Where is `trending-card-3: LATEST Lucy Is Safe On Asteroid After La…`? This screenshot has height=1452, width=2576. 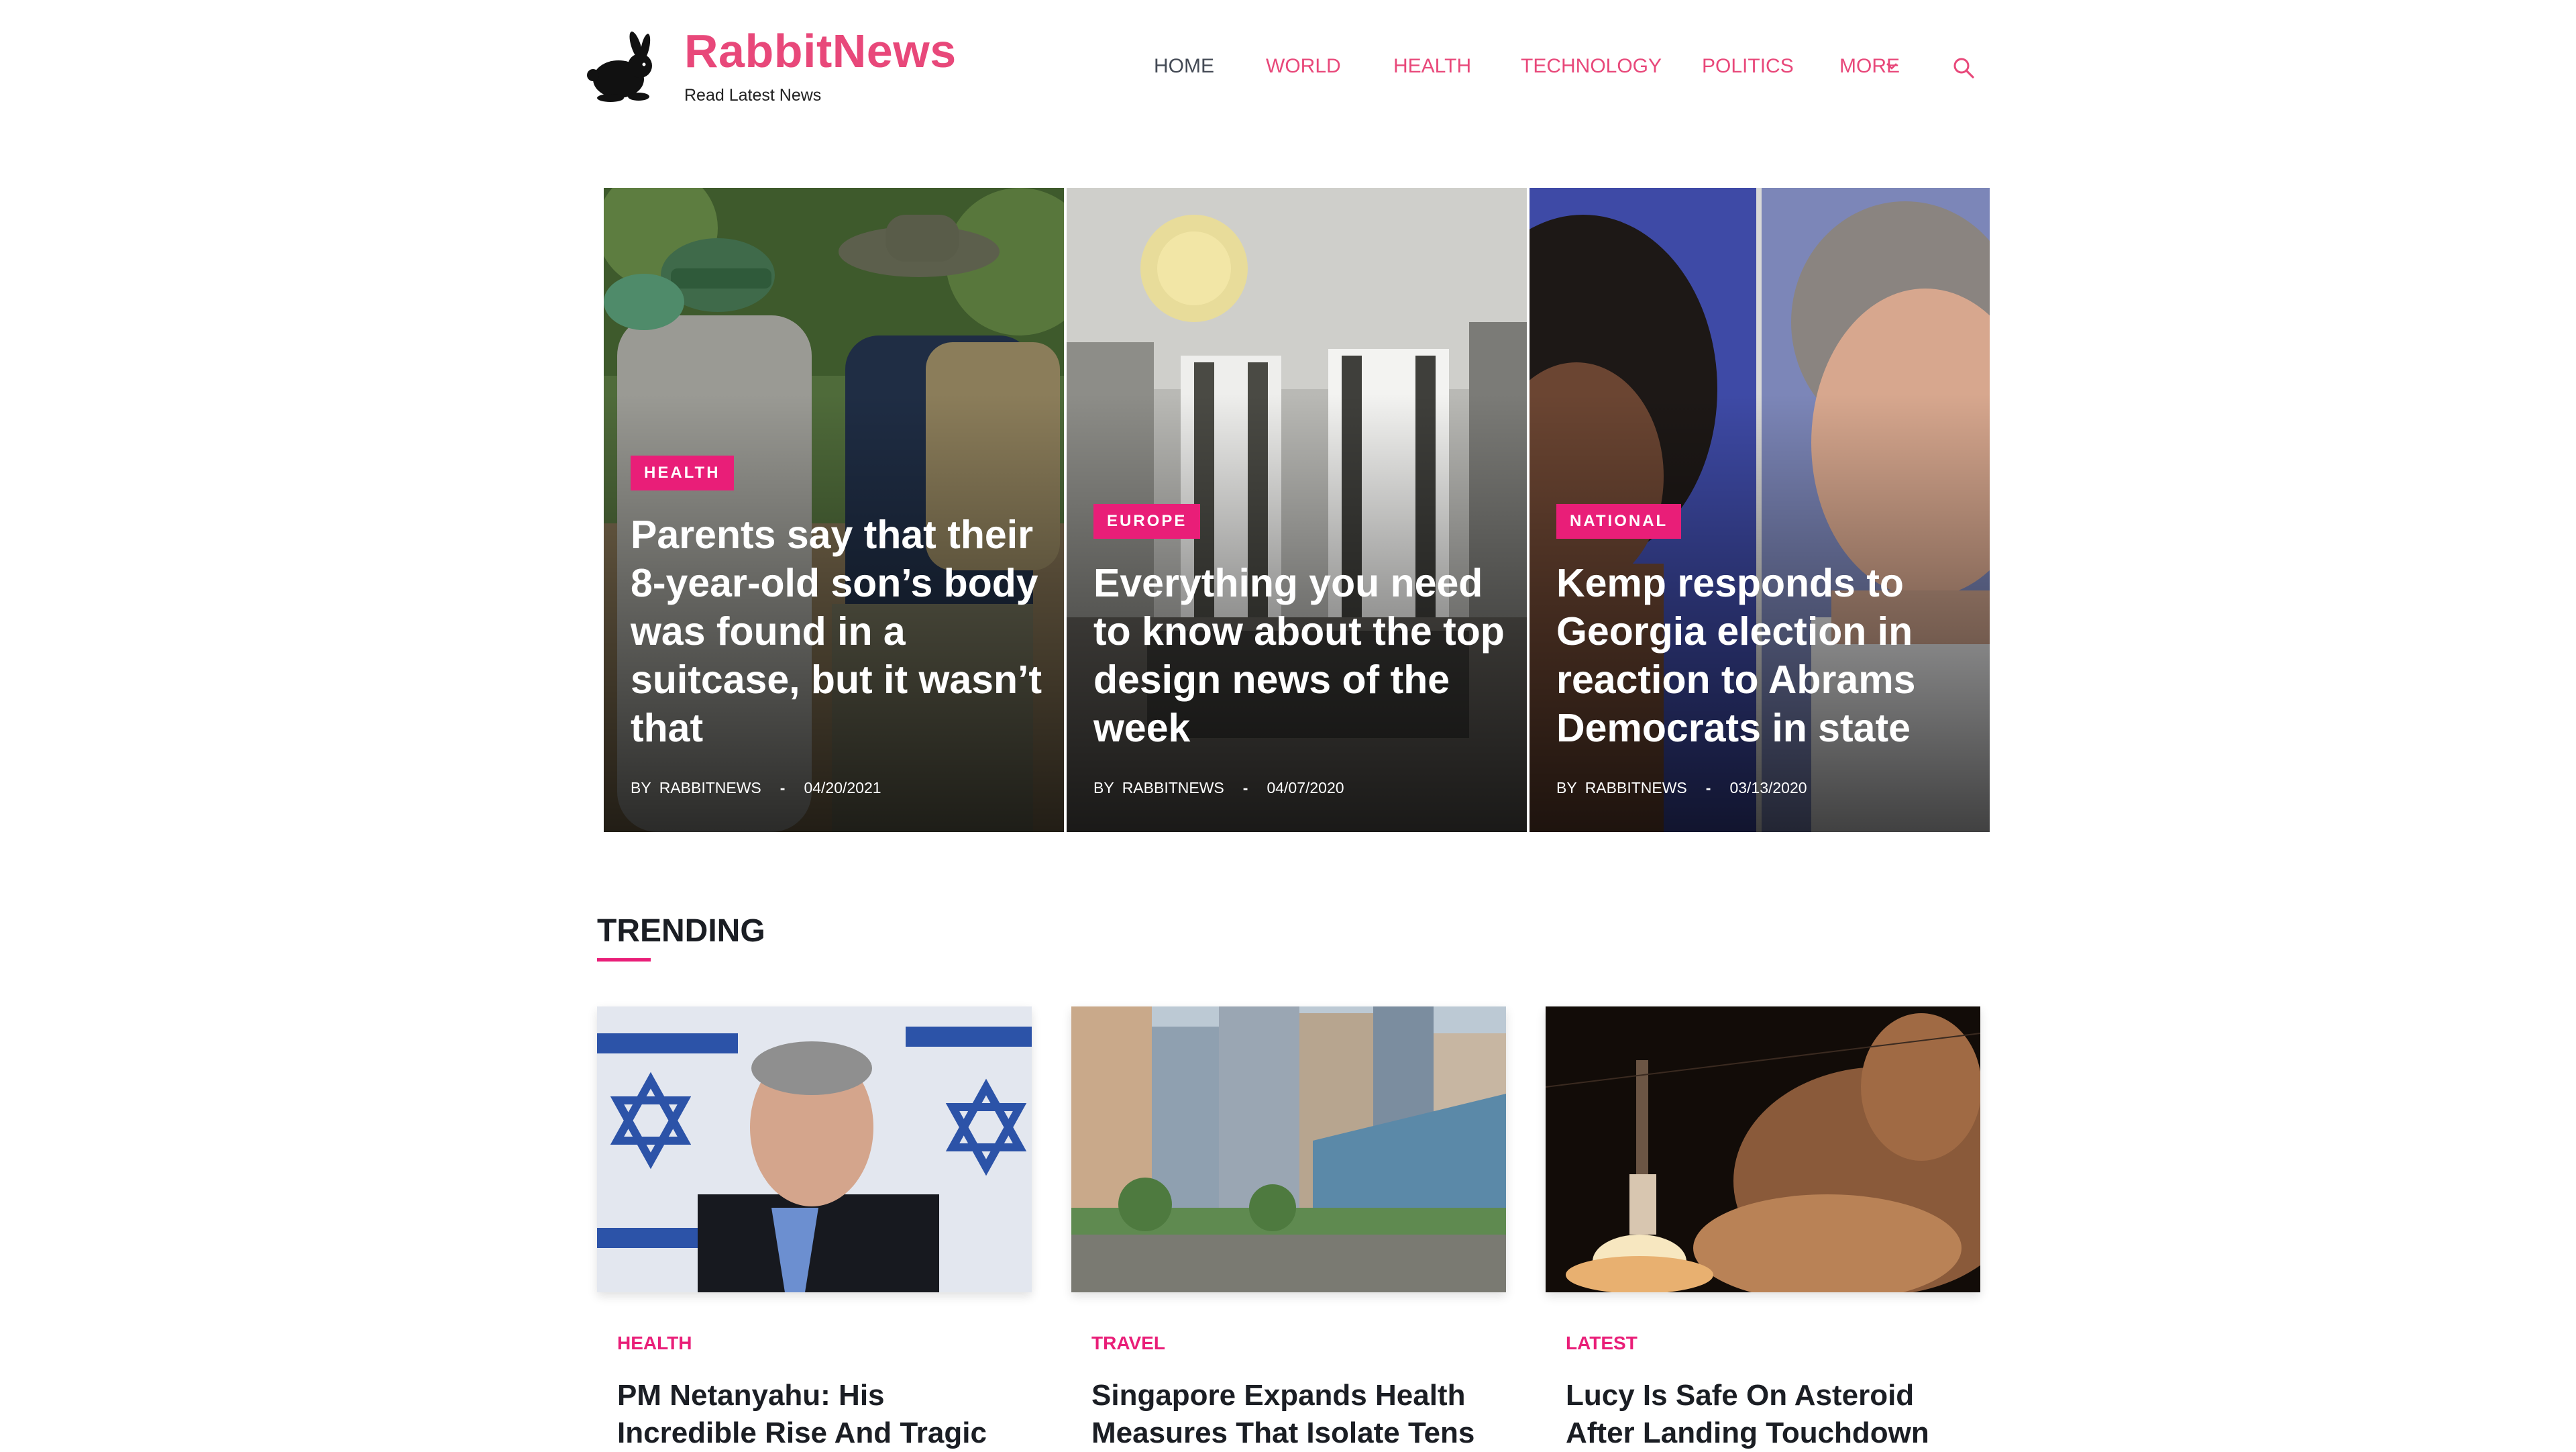 trending-card-3: LATEST Lucy Is Safe On Asteroid After La… is located at coordinates (1763, 1228).